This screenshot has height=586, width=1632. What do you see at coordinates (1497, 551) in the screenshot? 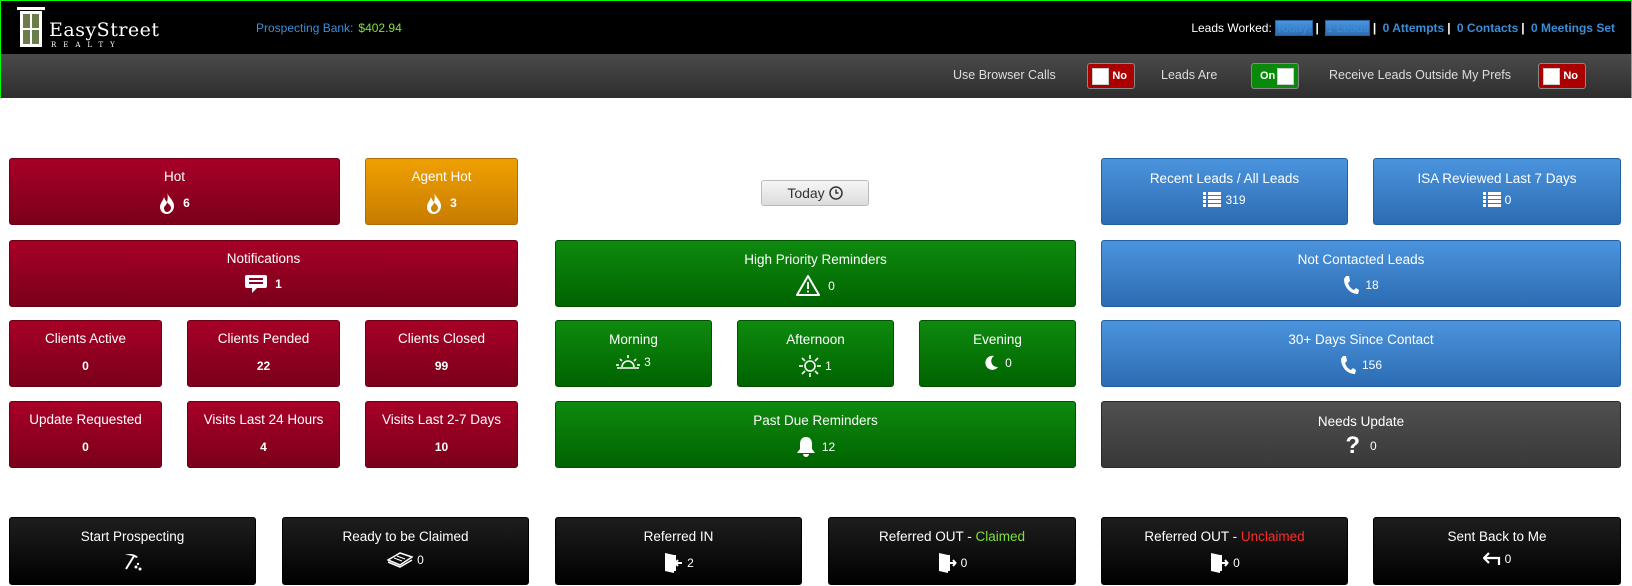
I see `tile-sent-back-to-me: Sent Back to Me 0` at bounding box center [1497, 551].